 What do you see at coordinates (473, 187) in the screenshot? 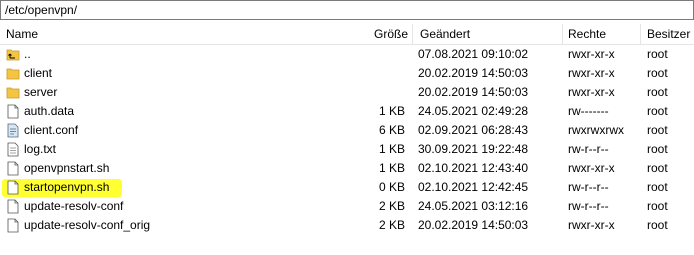
I see `file-modified: 02.10.2021 12:42:45` at bounding box center [473, 187].